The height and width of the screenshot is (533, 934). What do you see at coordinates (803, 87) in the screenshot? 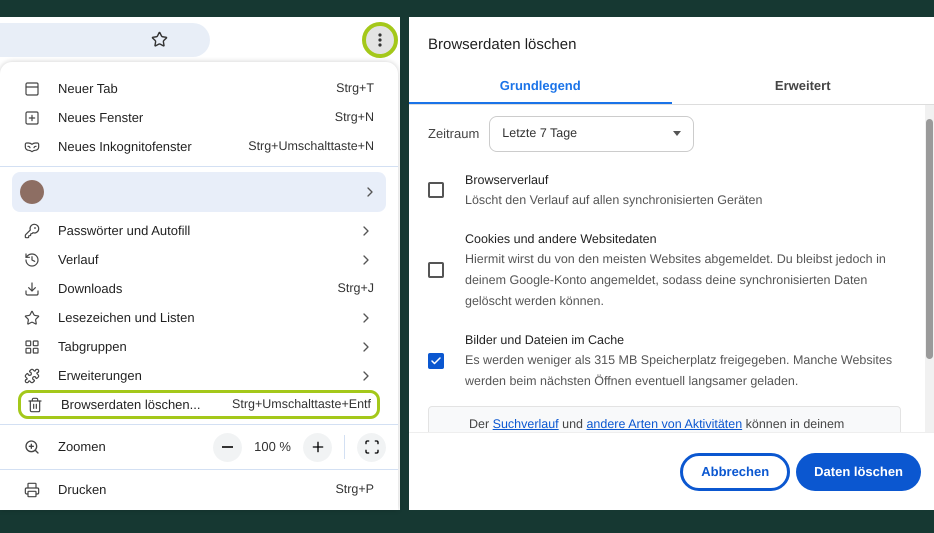
I see `tab: Erweitert` at bounding box center [803, 87].